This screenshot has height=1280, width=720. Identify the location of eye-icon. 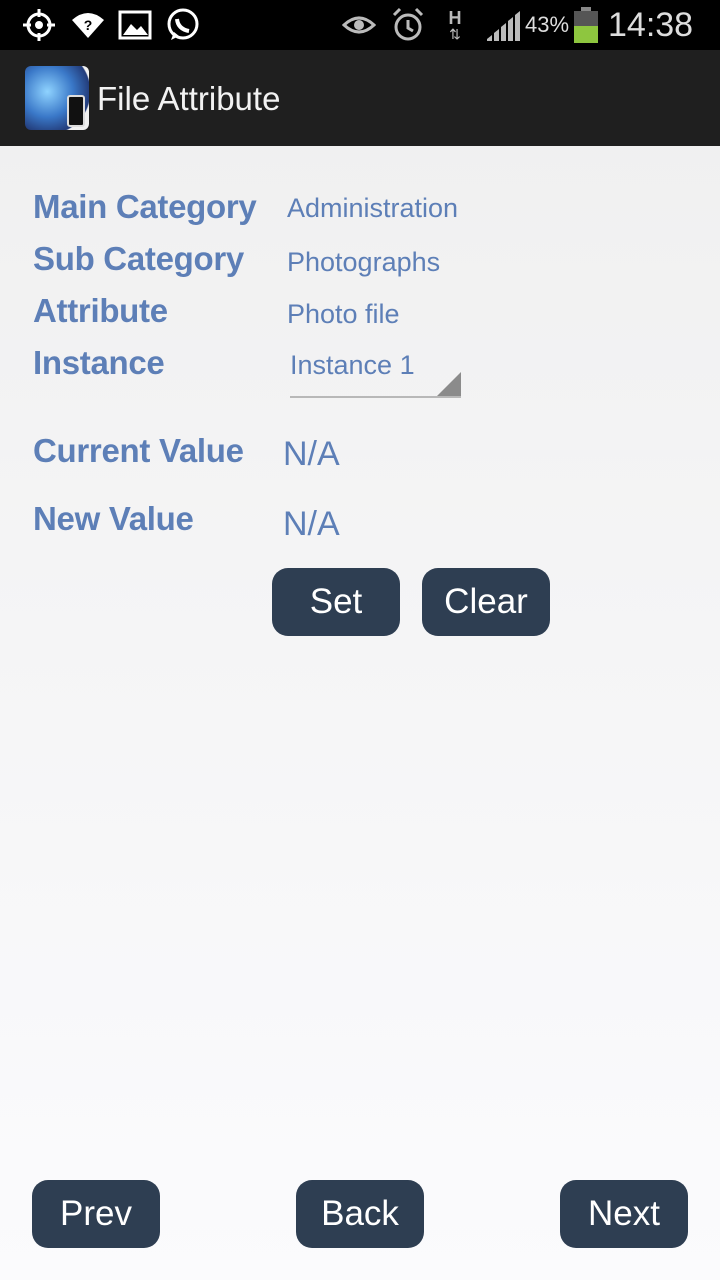
(359, 25).